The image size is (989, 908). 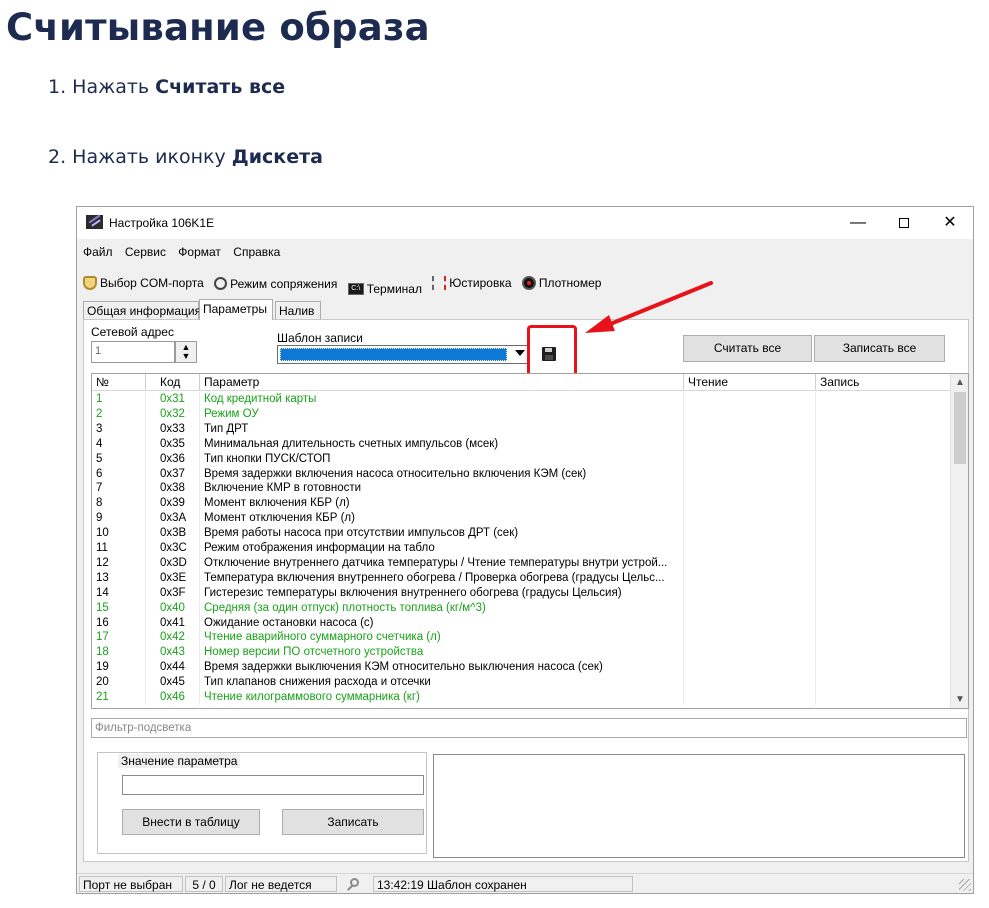 What do you see at coordinates (884, 382) in the screenshot?
I see `column-header-write: Запись` at bounding box center [884, 382].